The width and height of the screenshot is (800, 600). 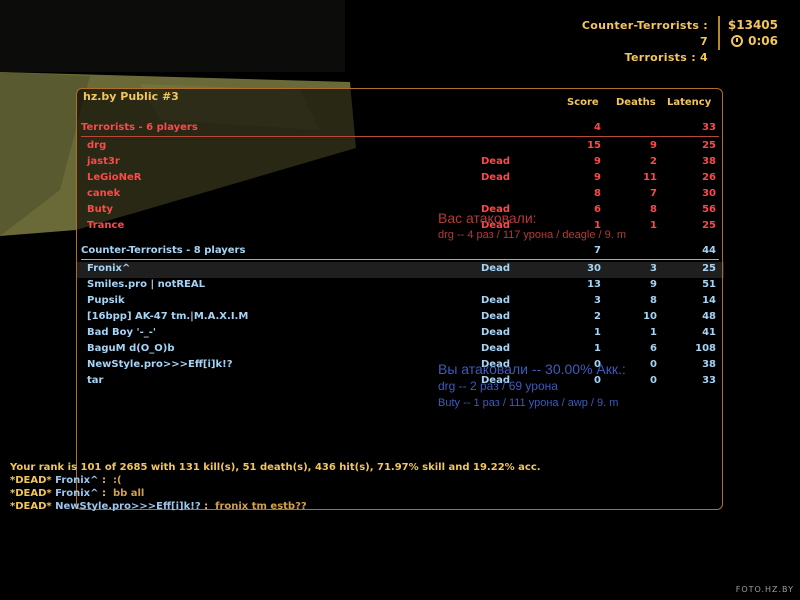 I want to click on team-header-terrorists: Terrorists - 6 players 4 33, so click(x=400, y=129).